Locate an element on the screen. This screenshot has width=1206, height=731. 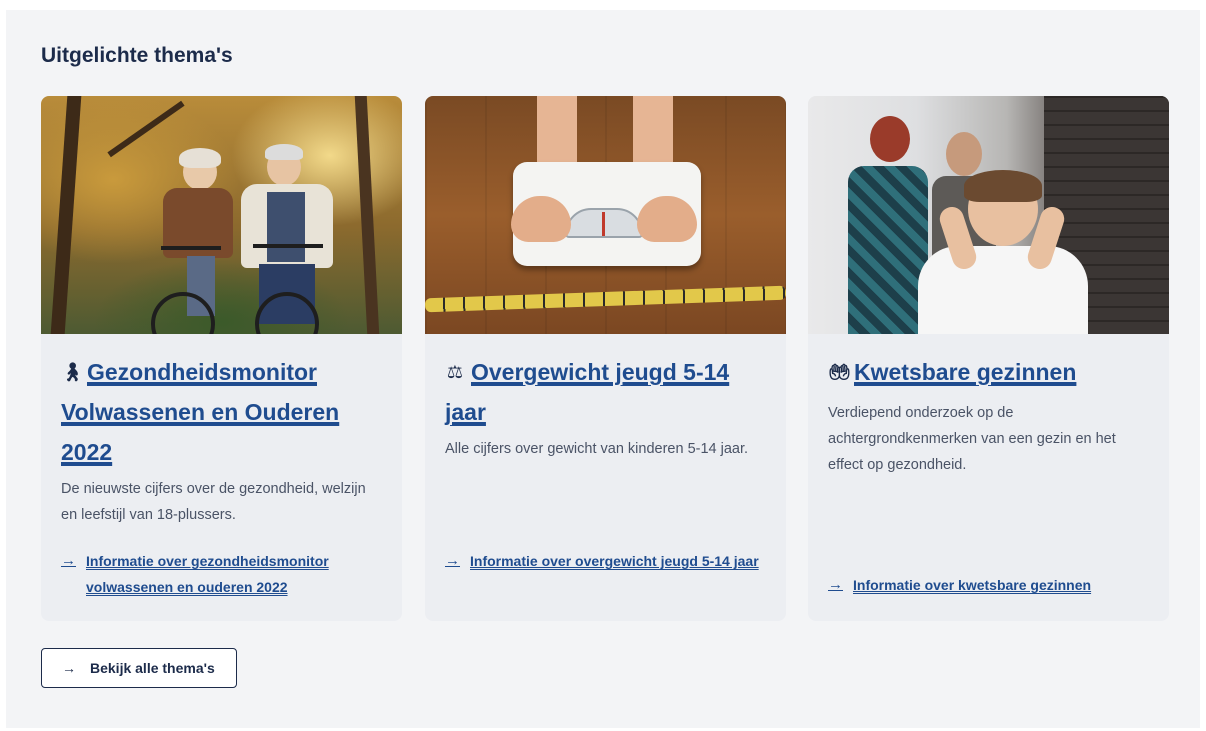
weight-scale-icon: ⚖ is located at coordinates (455, 372).